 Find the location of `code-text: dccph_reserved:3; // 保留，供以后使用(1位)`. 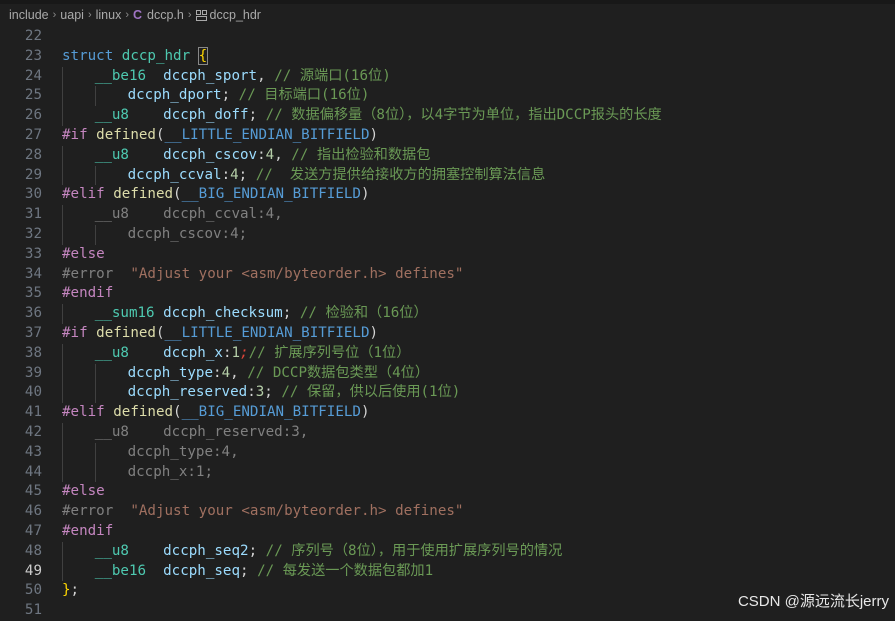

code-text: dccph_reserved:3; // 保留，供以后使用(1位) is located at coordinates (294, 393).